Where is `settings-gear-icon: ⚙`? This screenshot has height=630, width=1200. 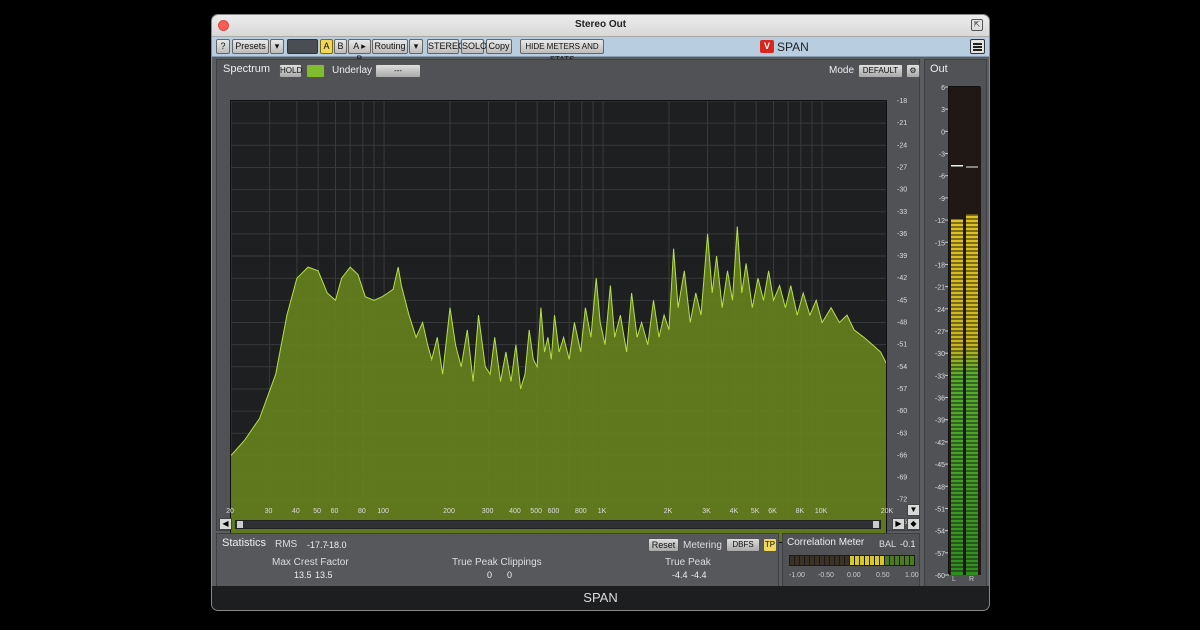 settings-gear-icon: ⚙ is located at coordinates (913, 71).